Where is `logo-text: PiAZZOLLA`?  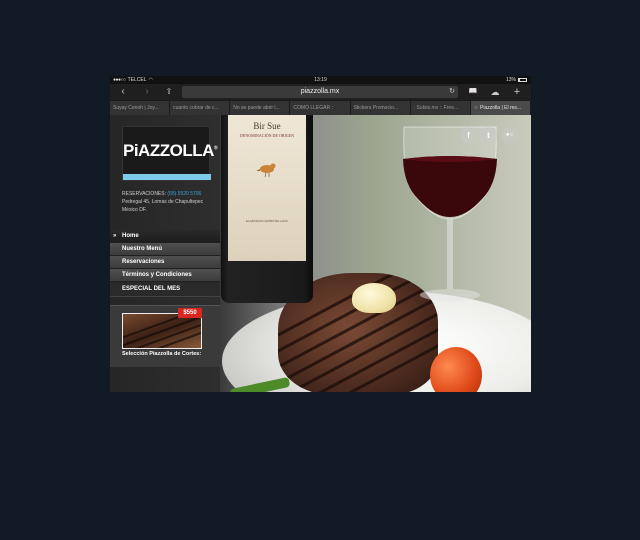 logo-text: PiAZZOLLA is located at coordinates (168, 150).